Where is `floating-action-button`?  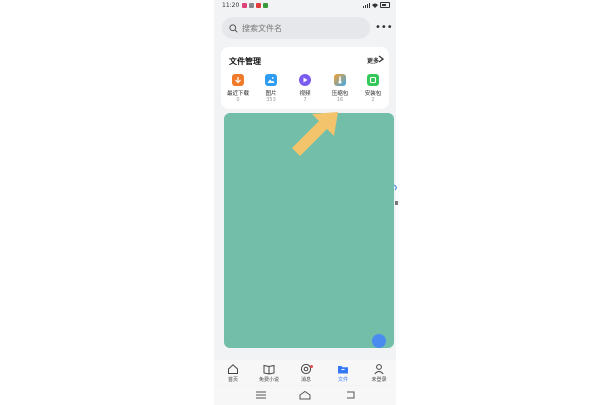 floating-action-button is located at coordinates (379, 341).